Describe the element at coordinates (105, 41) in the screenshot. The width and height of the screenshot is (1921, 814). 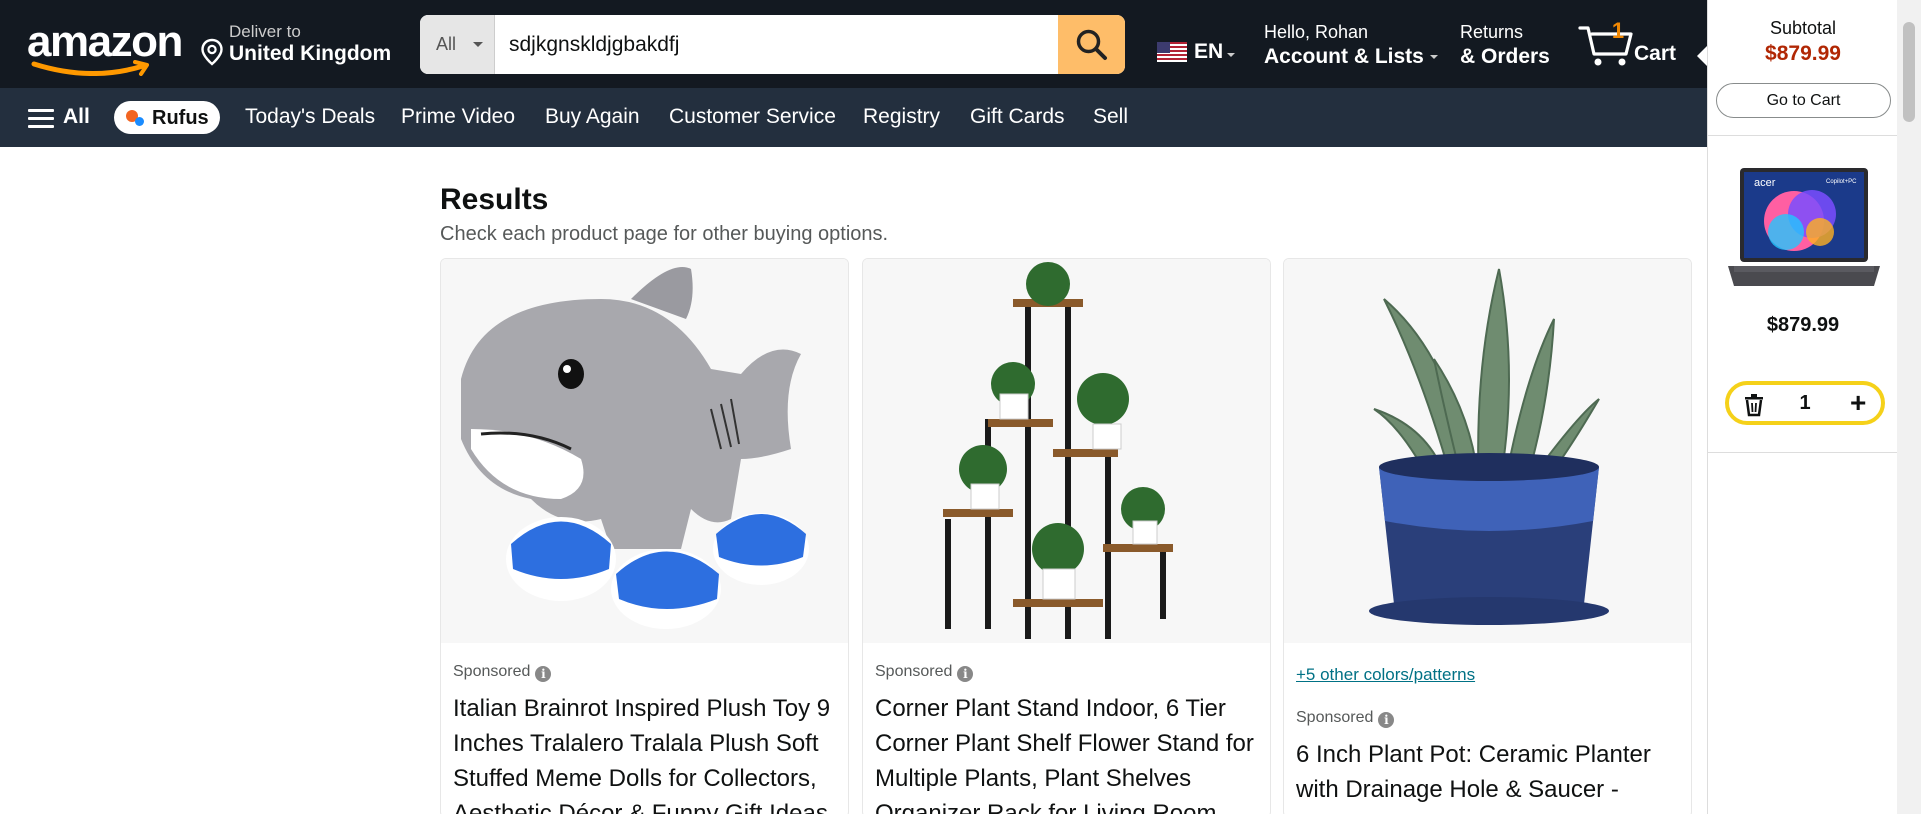
I see `logo-text: amazon` at that location.